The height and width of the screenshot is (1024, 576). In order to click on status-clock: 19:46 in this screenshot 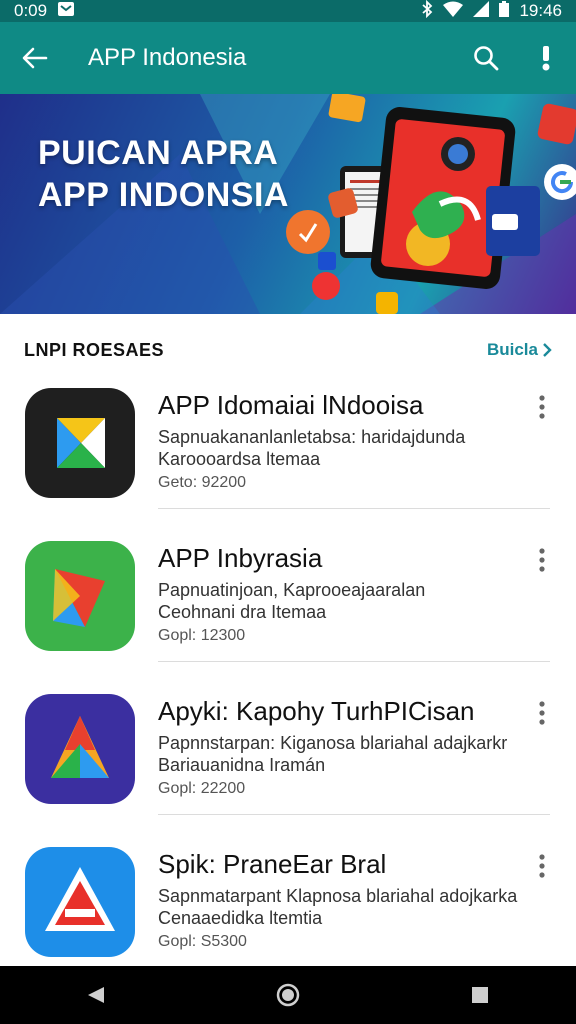, I will do `click(540, 10)`.